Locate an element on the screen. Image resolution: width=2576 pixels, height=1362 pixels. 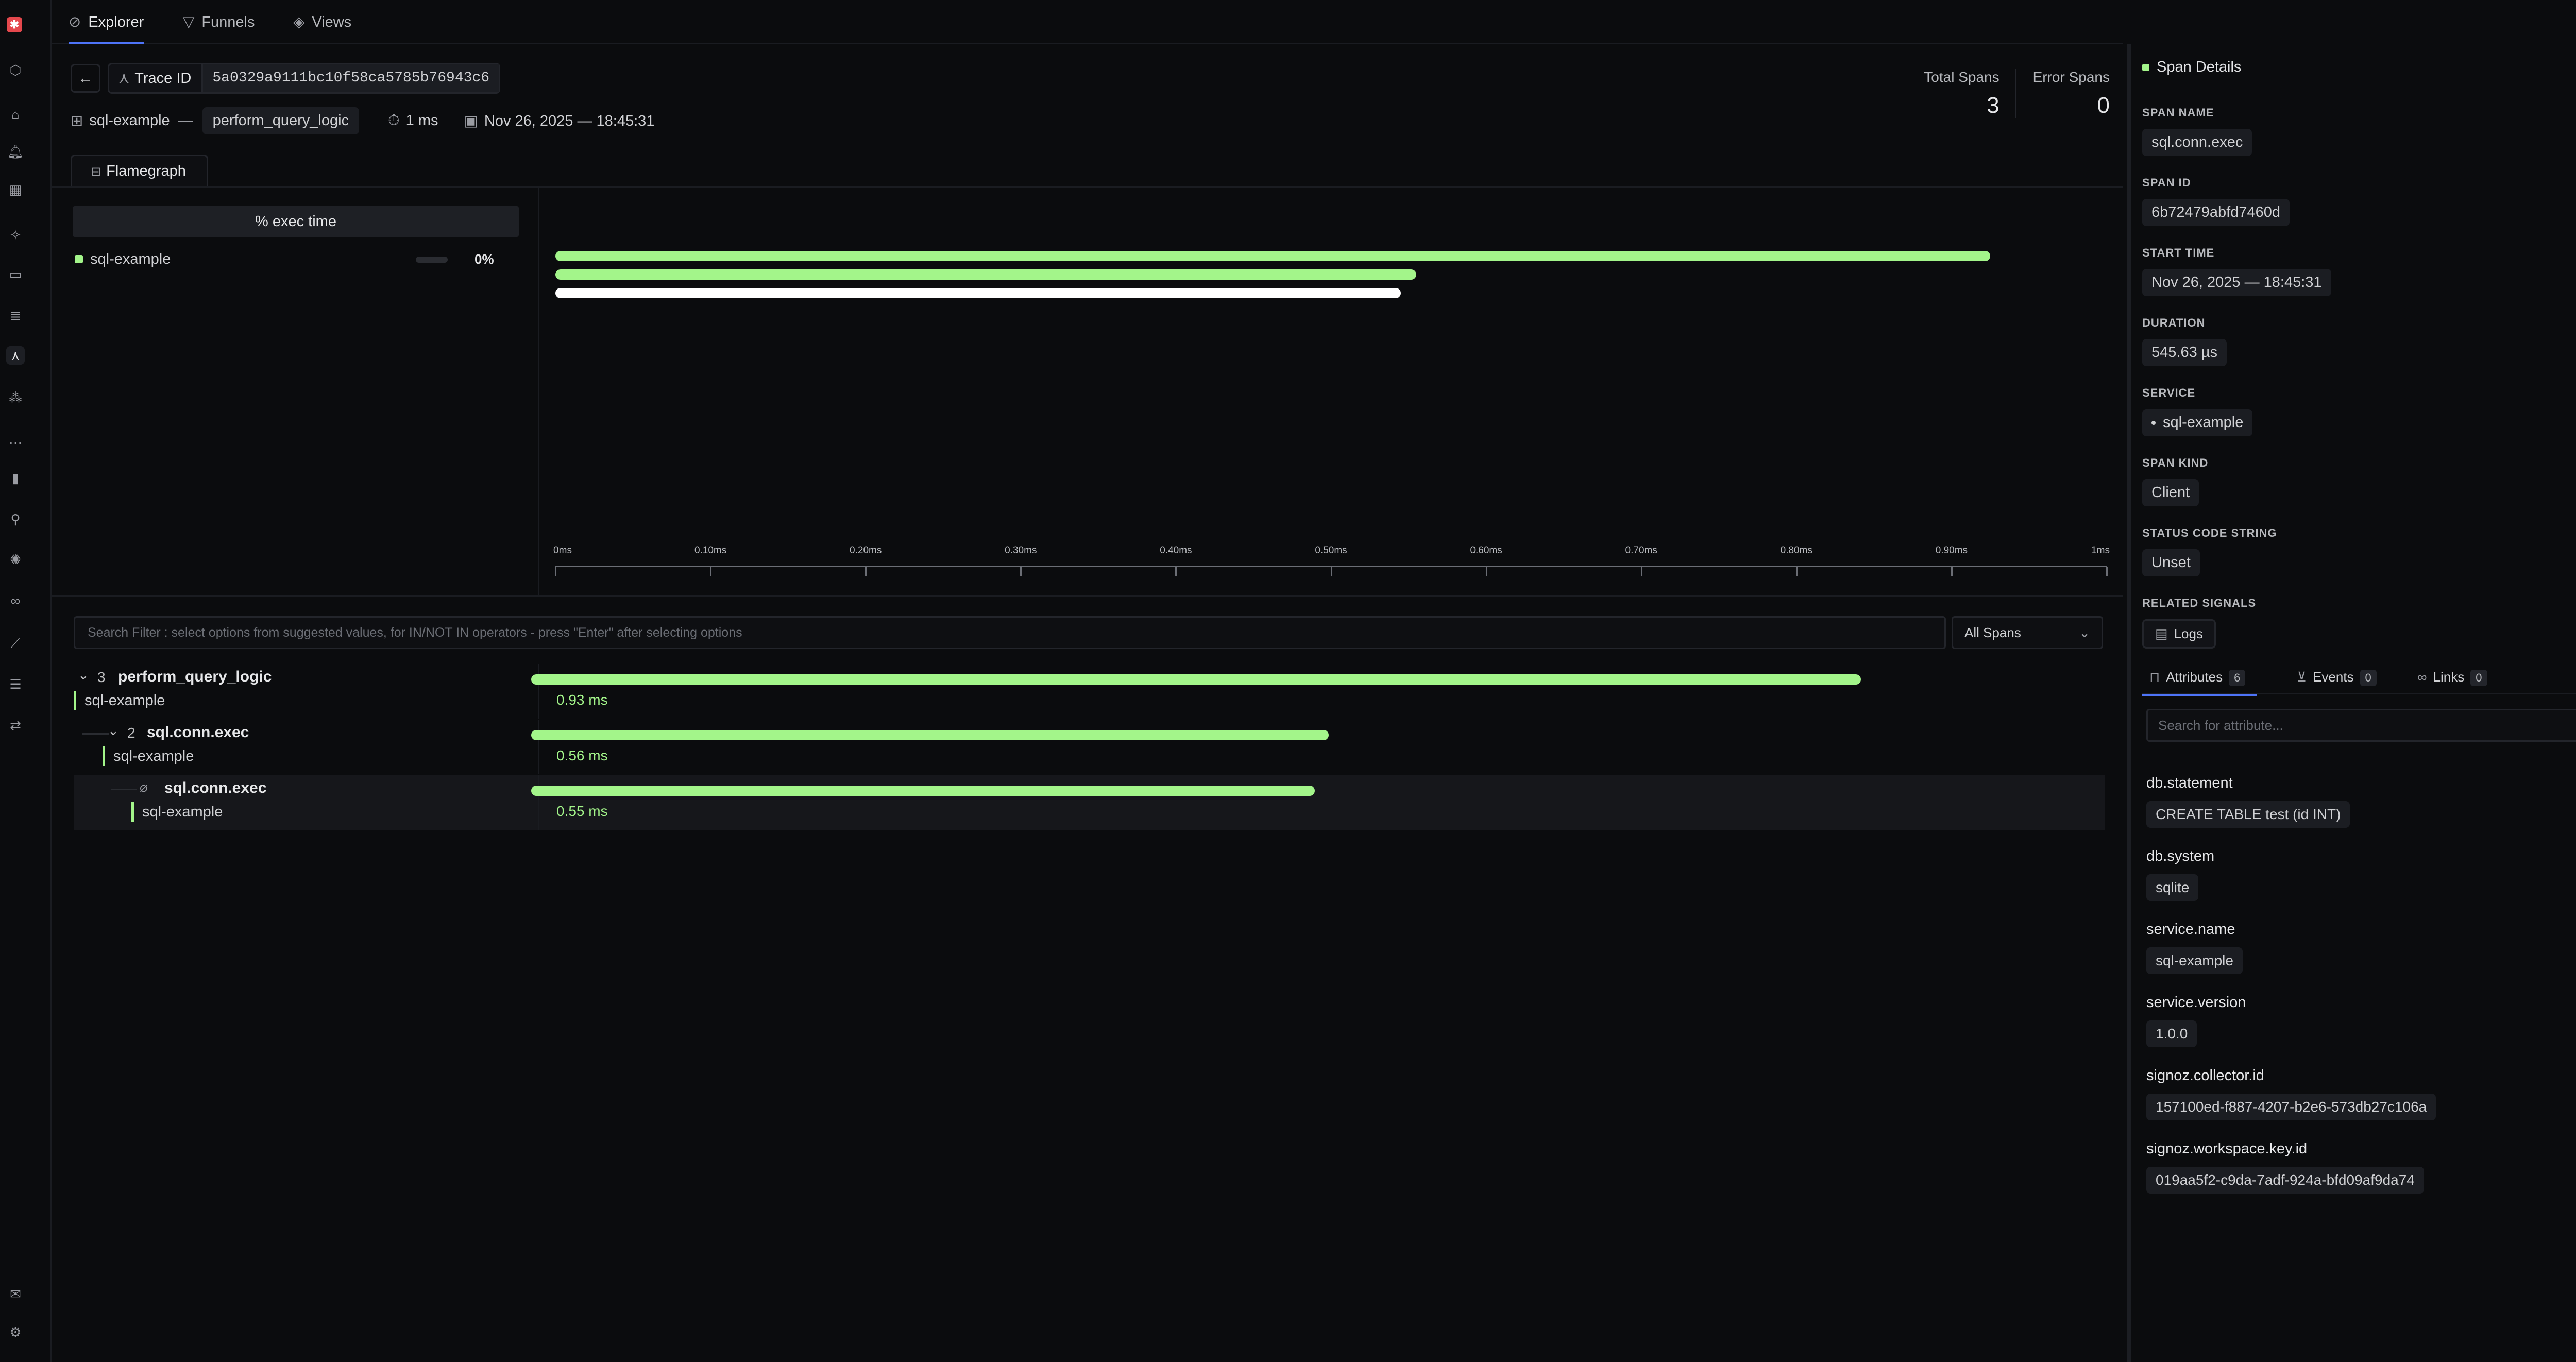
logs-icon: ▤ is located at coordinates (2161, 633).